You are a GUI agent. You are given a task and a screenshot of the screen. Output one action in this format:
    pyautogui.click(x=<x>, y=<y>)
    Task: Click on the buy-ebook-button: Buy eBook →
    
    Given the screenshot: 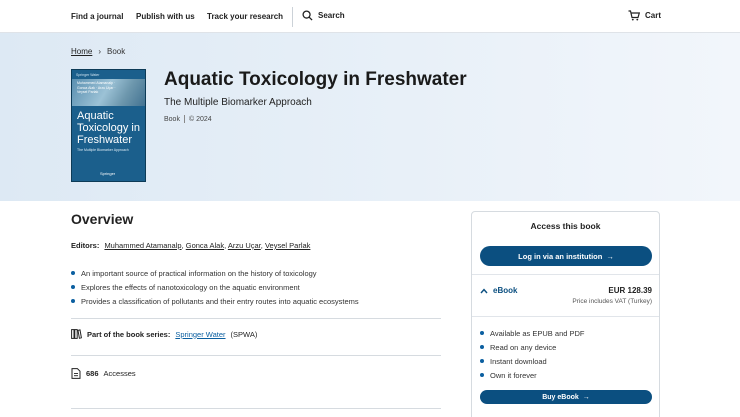 What is the action you would take?
    pyautogui.click(x=566, y=397)
    